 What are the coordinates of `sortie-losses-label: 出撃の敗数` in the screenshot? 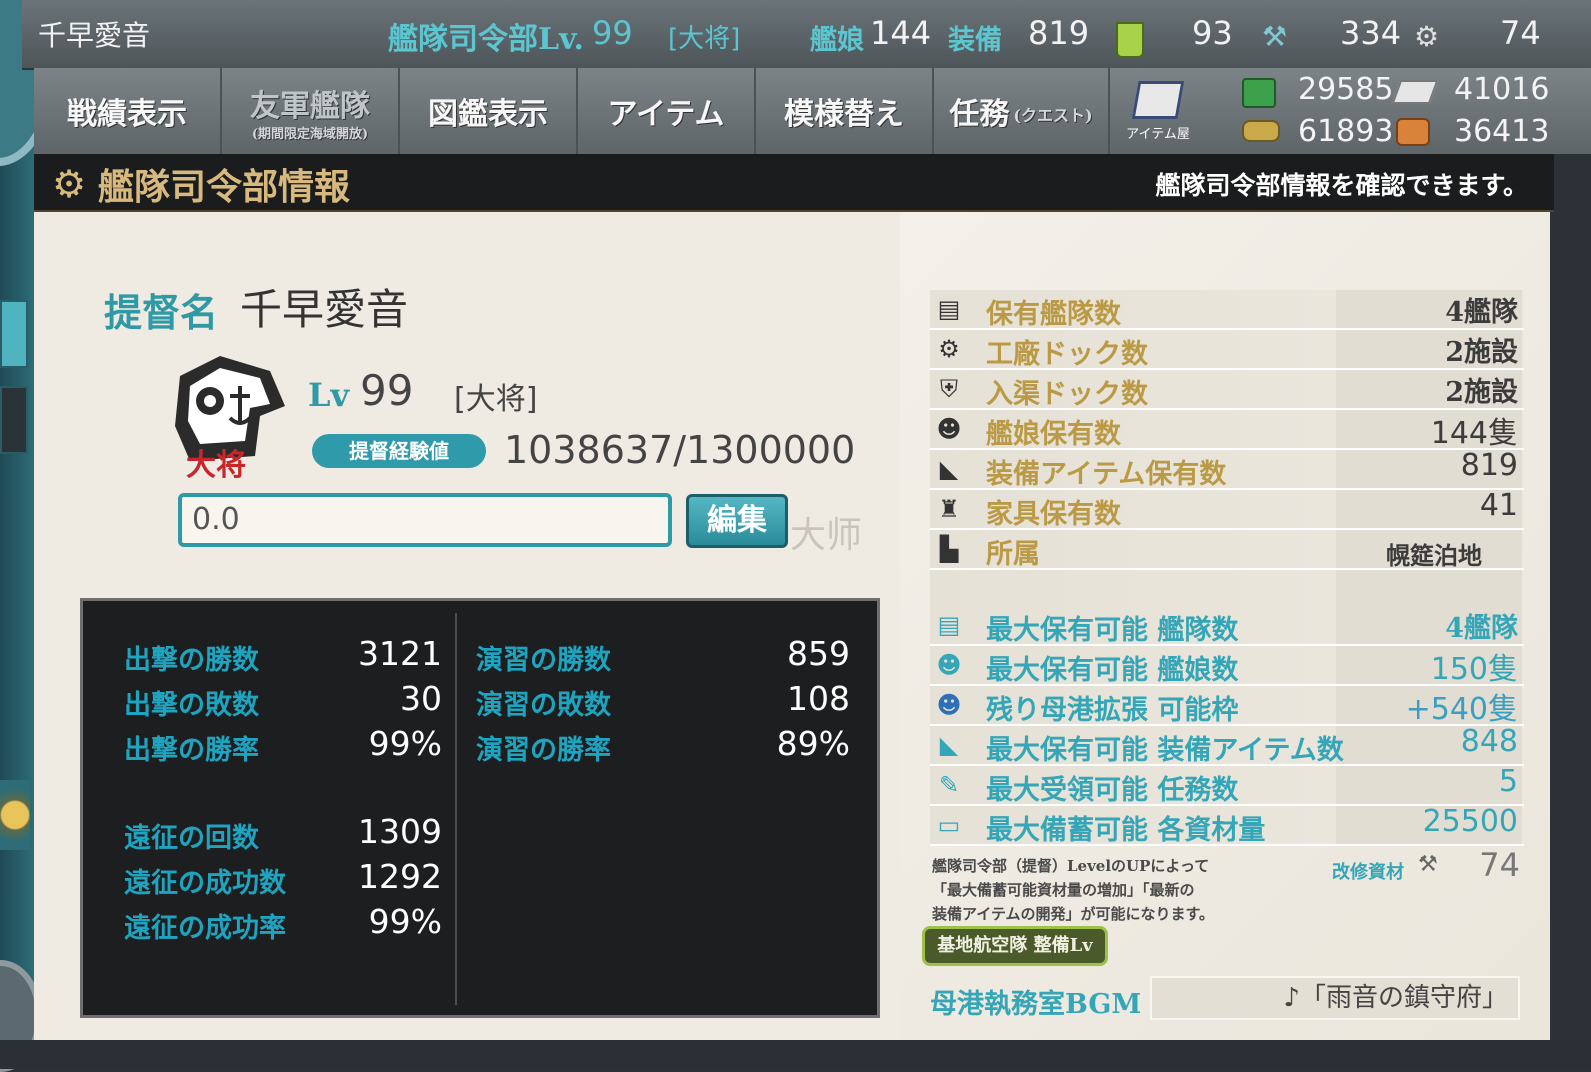 It's located at (191, 705).